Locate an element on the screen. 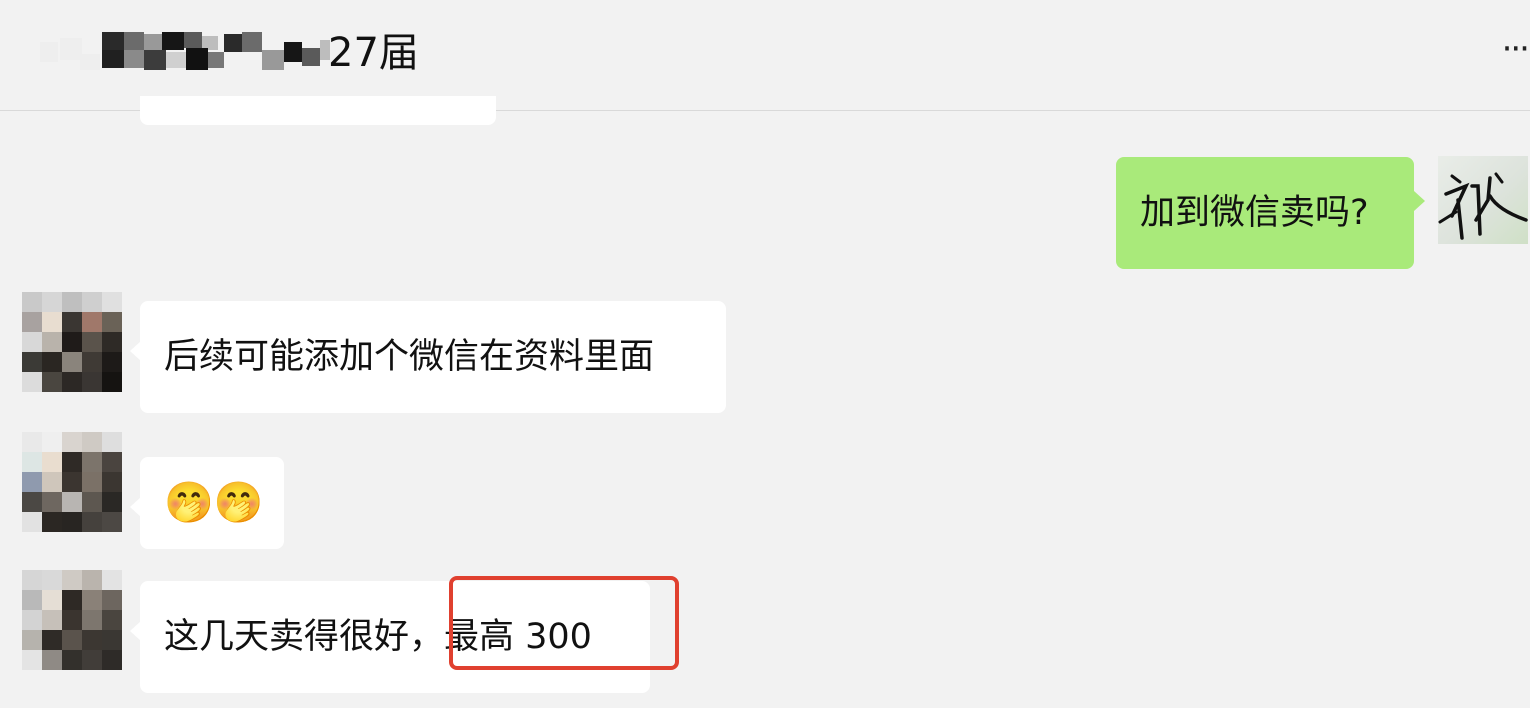 The width and height of the screenshot is (1530, 708). smirk-emoji-icon: 🤭🤭 is located at coordinates (214, 503).